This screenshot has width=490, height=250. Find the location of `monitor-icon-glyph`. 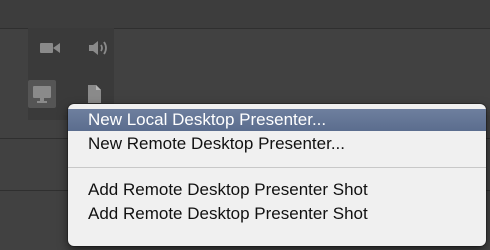

monitor-icon-glyph is located at coordinates (42, 94).